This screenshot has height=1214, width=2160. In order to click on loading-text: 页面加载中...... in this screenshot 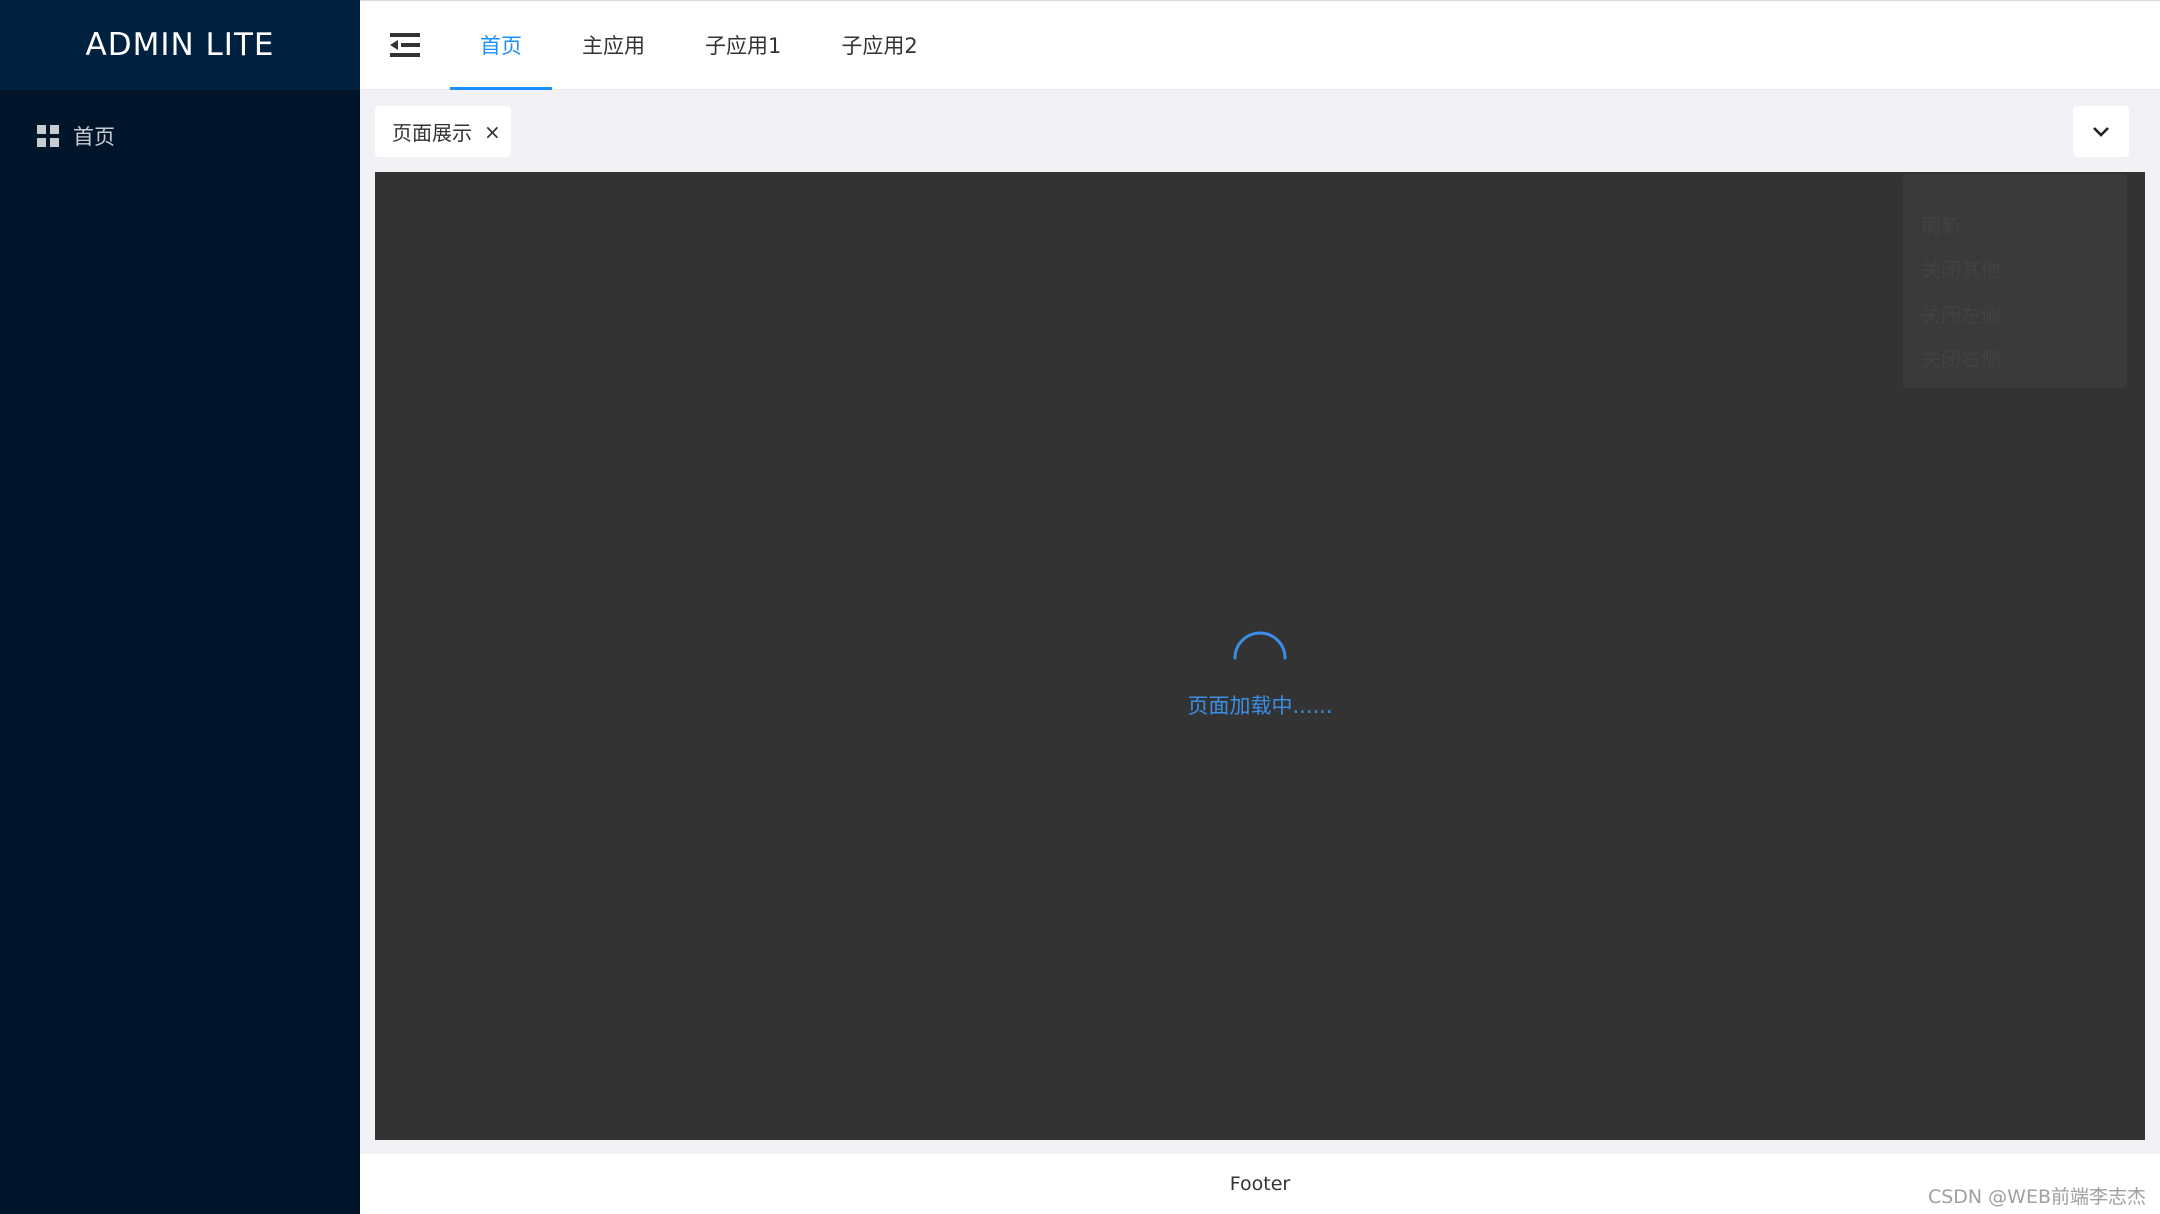, I will do `click(1260, 706)`.